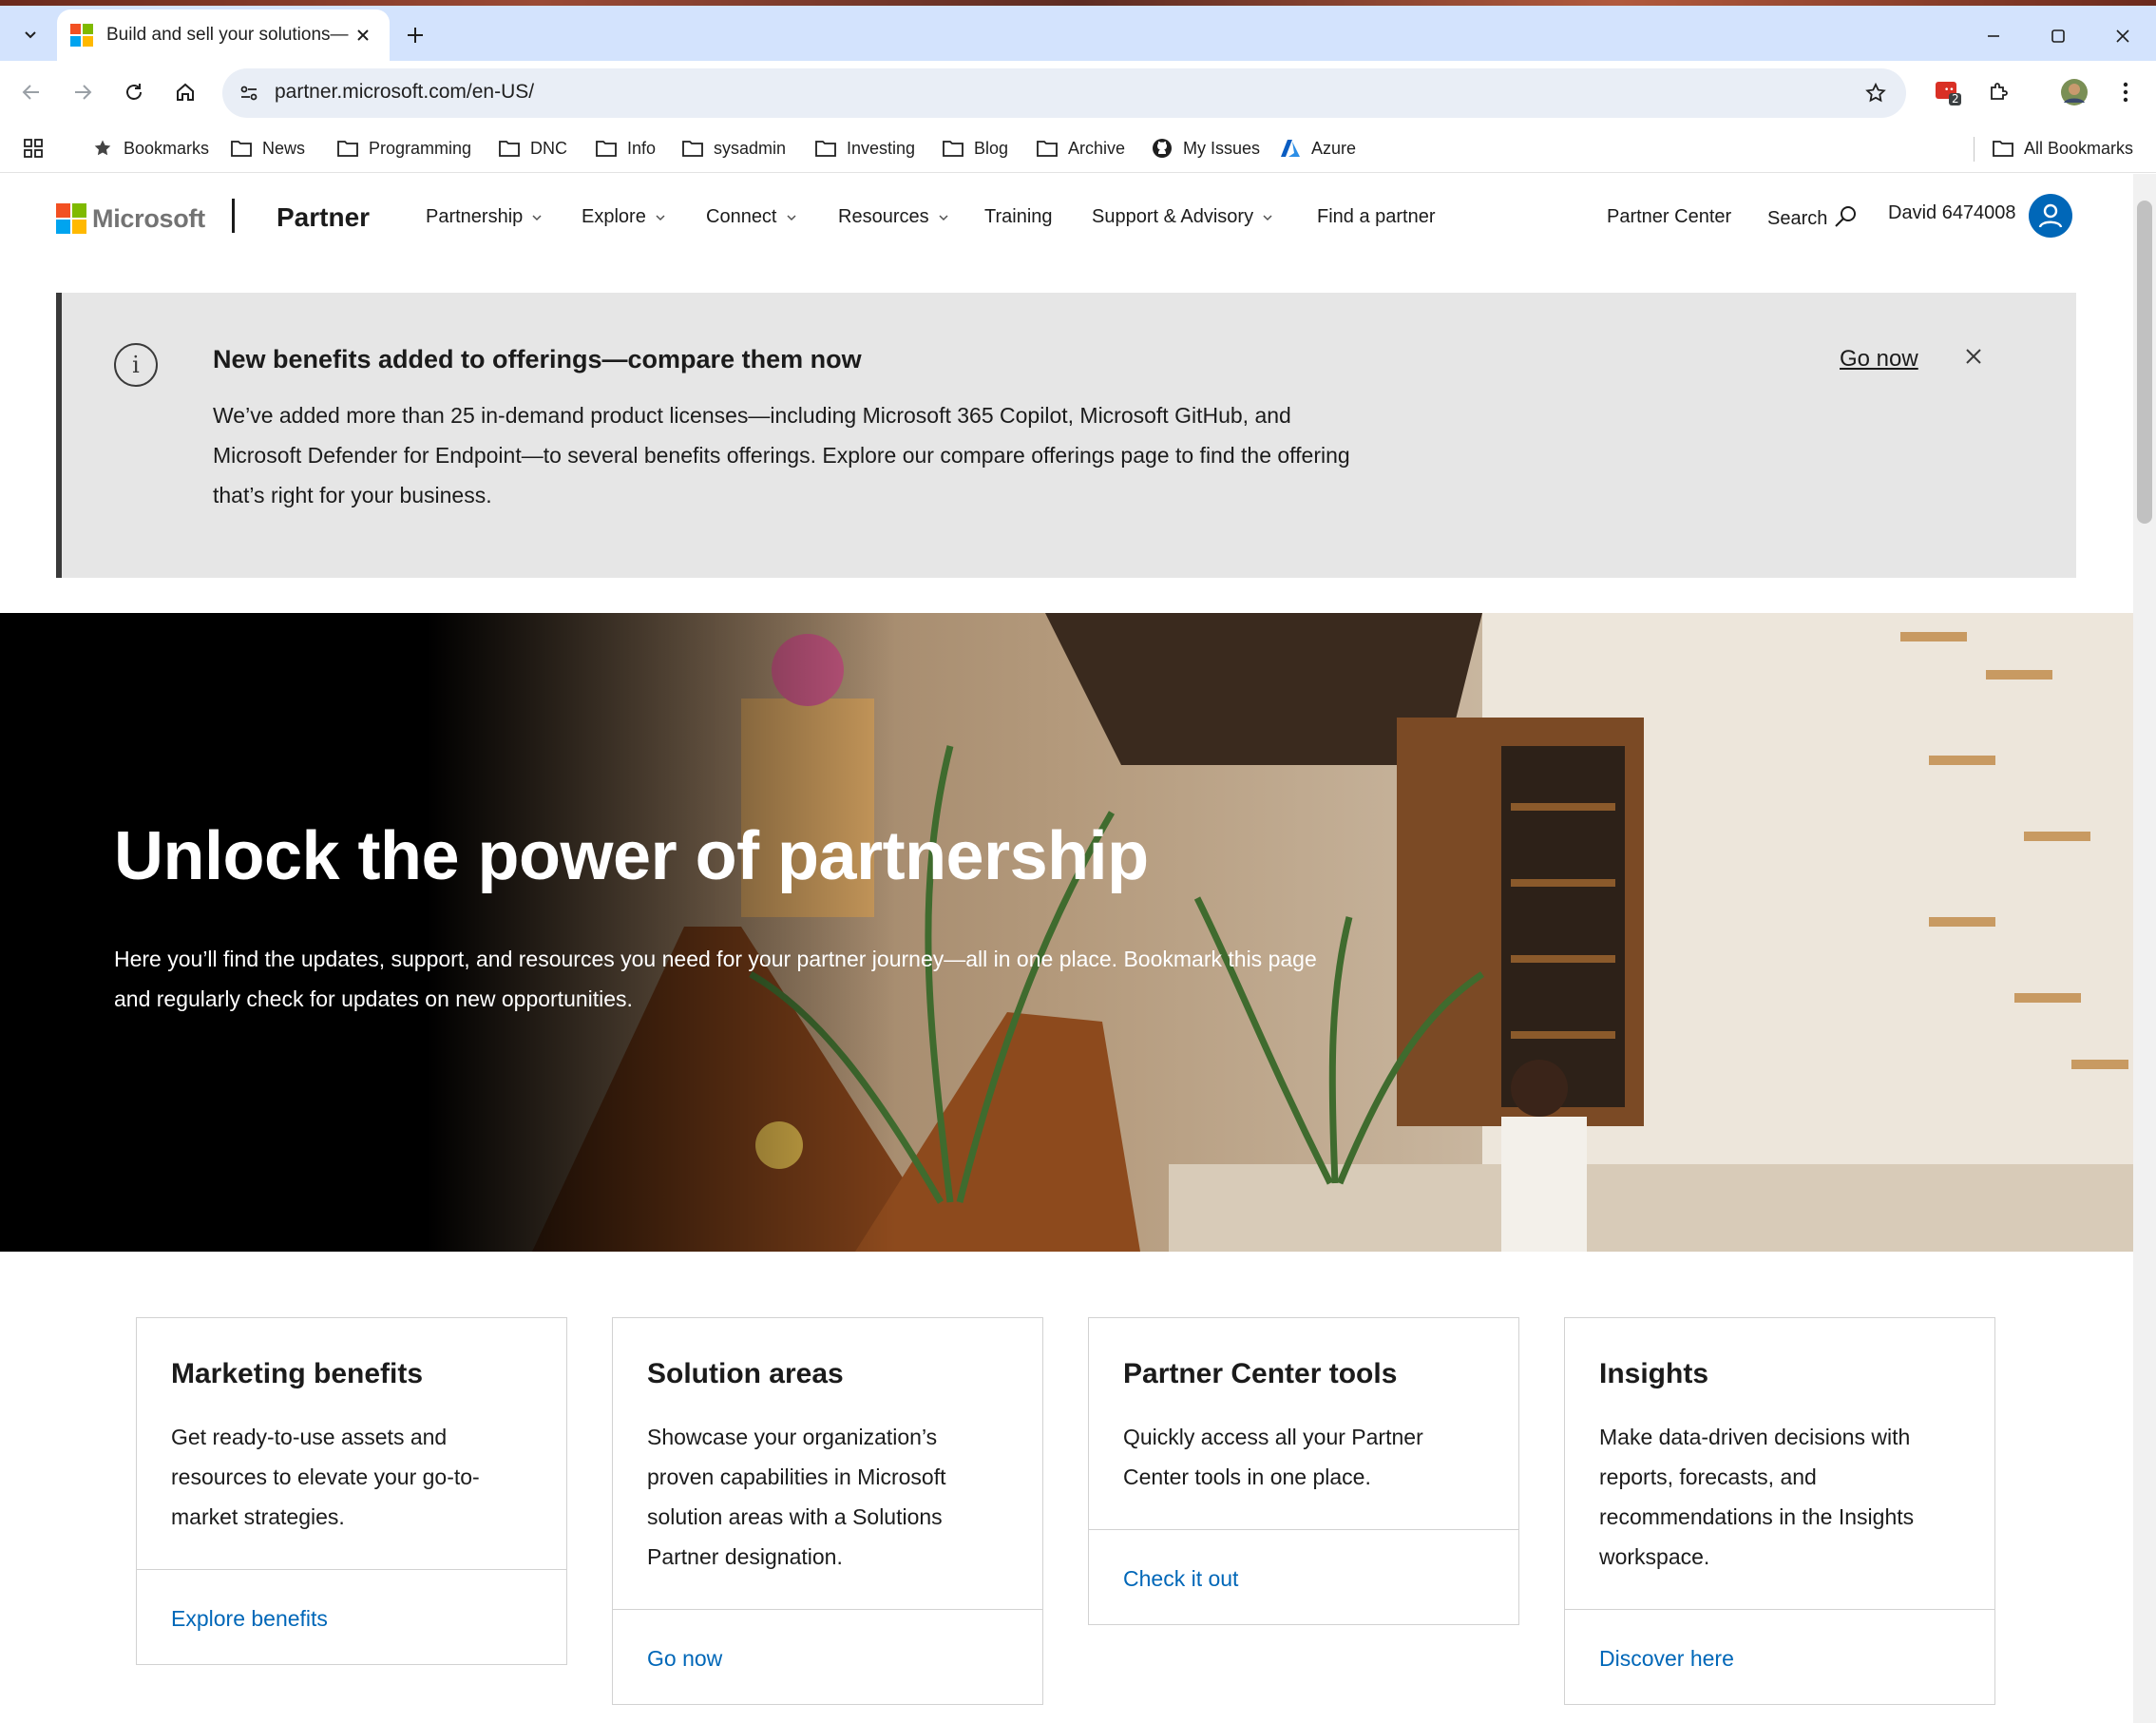 The width and height of the screenshot is (2156, 1723). Describe the element at coordinates (421, 148) in the screenshot. I see `bookmark-label: Programming` at that location.